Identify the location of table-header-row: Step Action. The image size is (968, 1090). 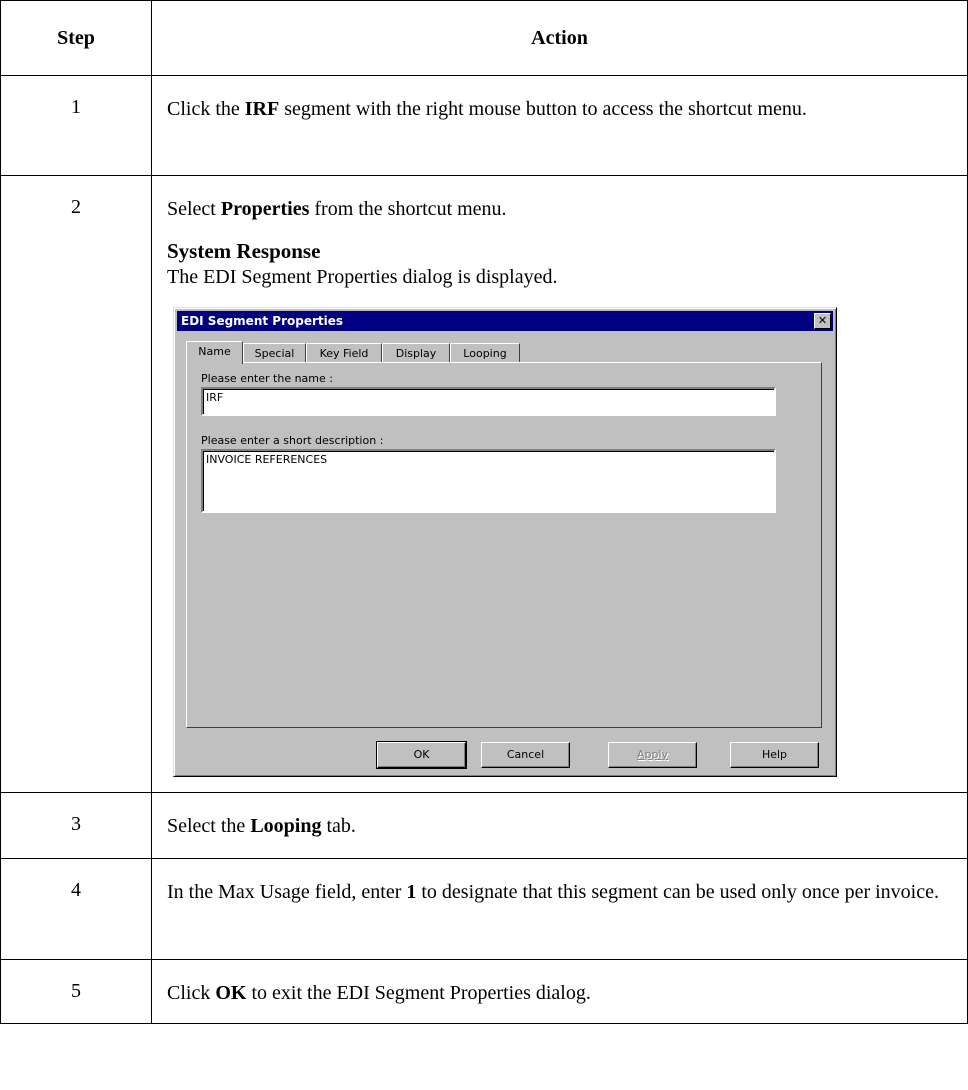
(484, 38).